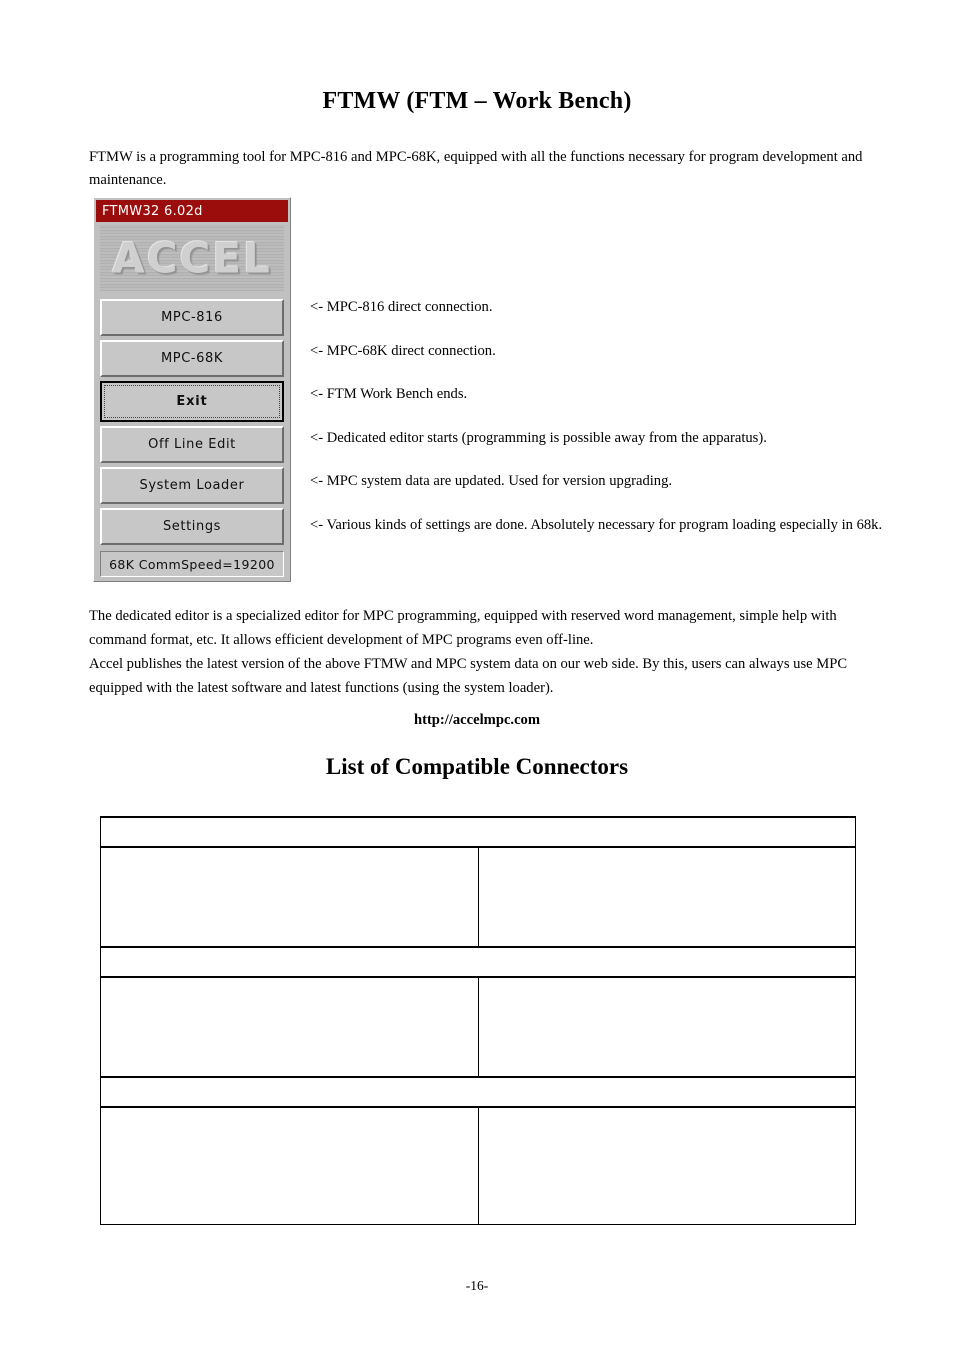 The height and width of the screenshot is (1351, 954). What do you see at coordinates (192, 526) in the screenshot?
I see `settings-button: Settings` at bounding box center [192, 526].